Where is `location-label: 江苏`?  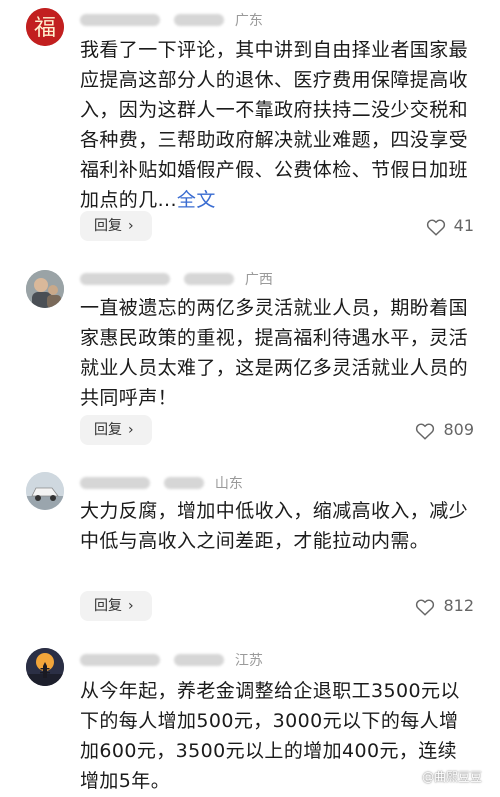
location-label: 江苏 is located at coordinates (248, 661).